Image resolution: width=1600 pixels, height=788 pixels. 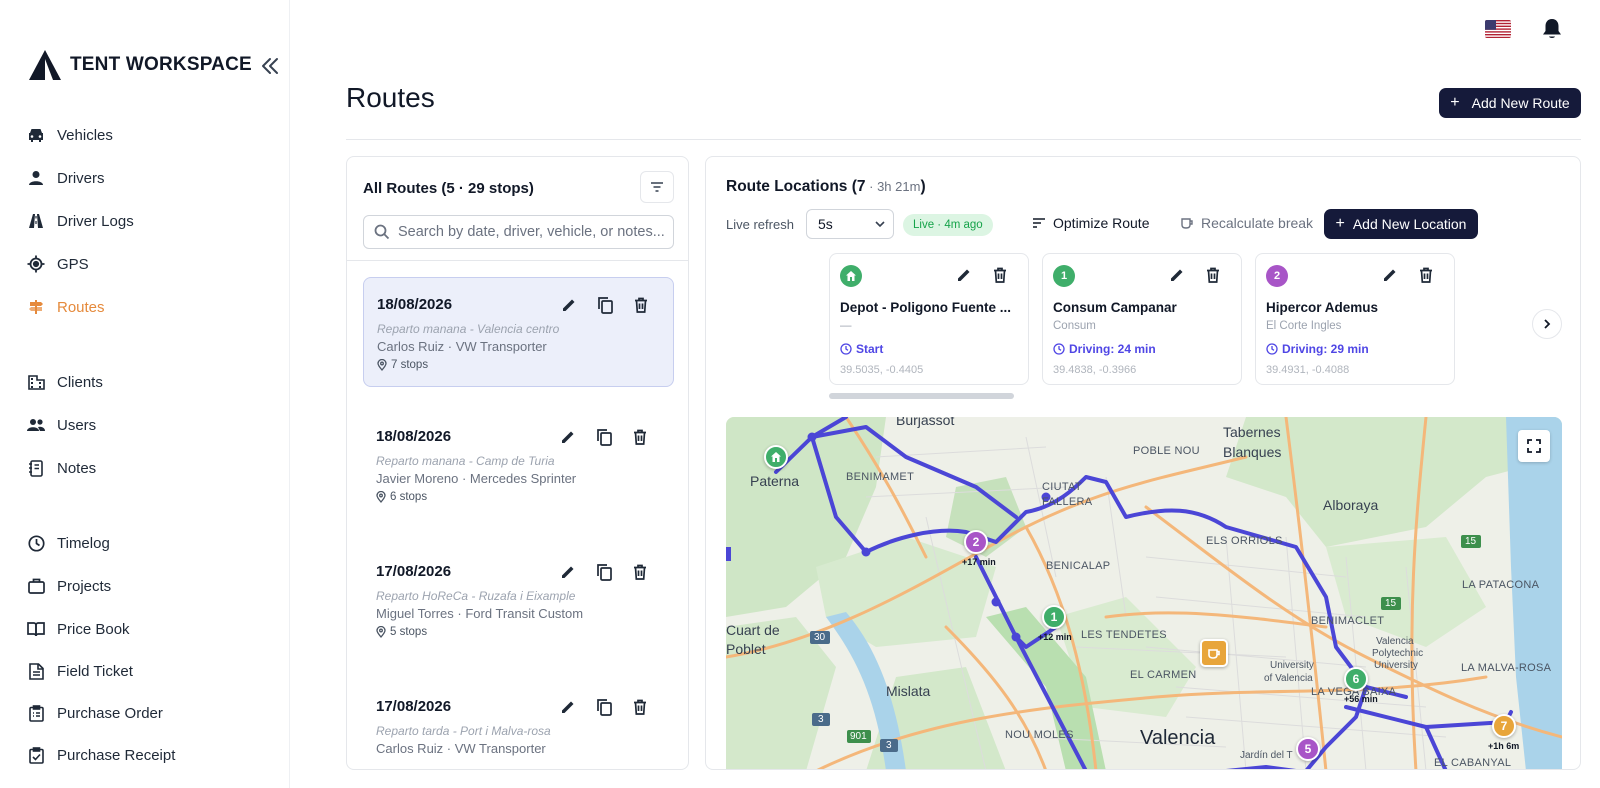 What do you see at coordinates (1292, 665) in the screenshot?
I see `map-label-university: University` at bounding box center [1292, 665].